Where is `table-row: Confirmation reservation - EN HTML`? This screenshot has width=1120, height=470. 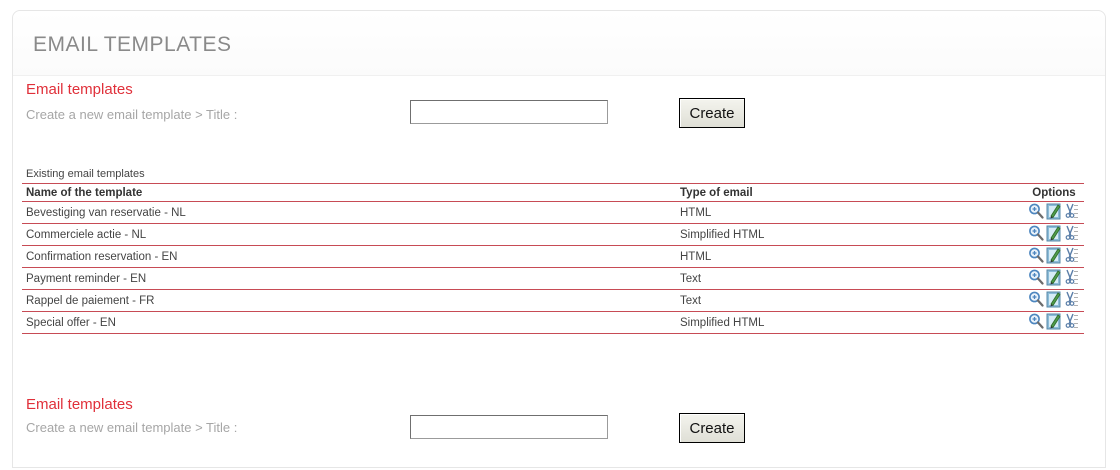 table-row: Confirmation reservation - EN HTML is located at coordinates (553, 256).